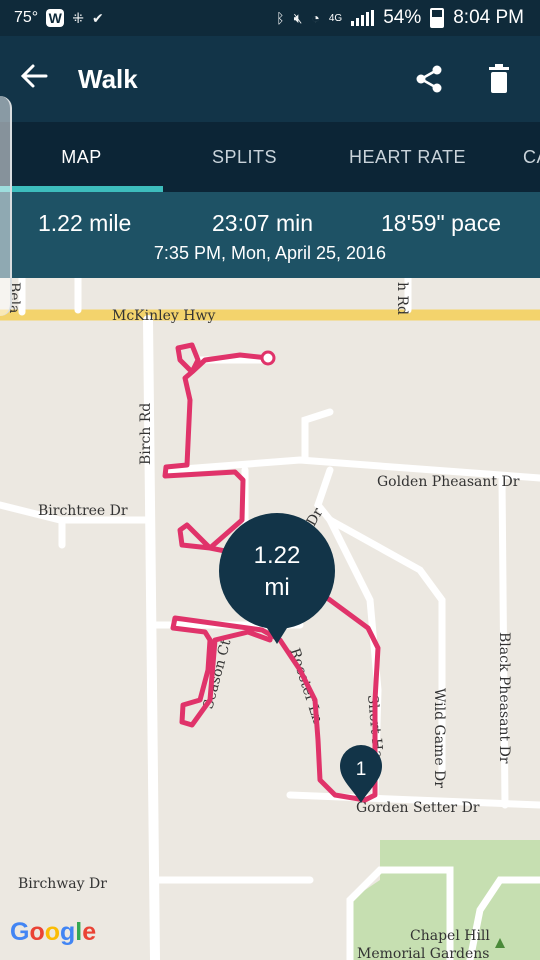 This screenshot has height=960, width=540. Describe the element at coordinates (85, 223) in the screenshot. I see `distance-value: 1.22 mile` at that location.